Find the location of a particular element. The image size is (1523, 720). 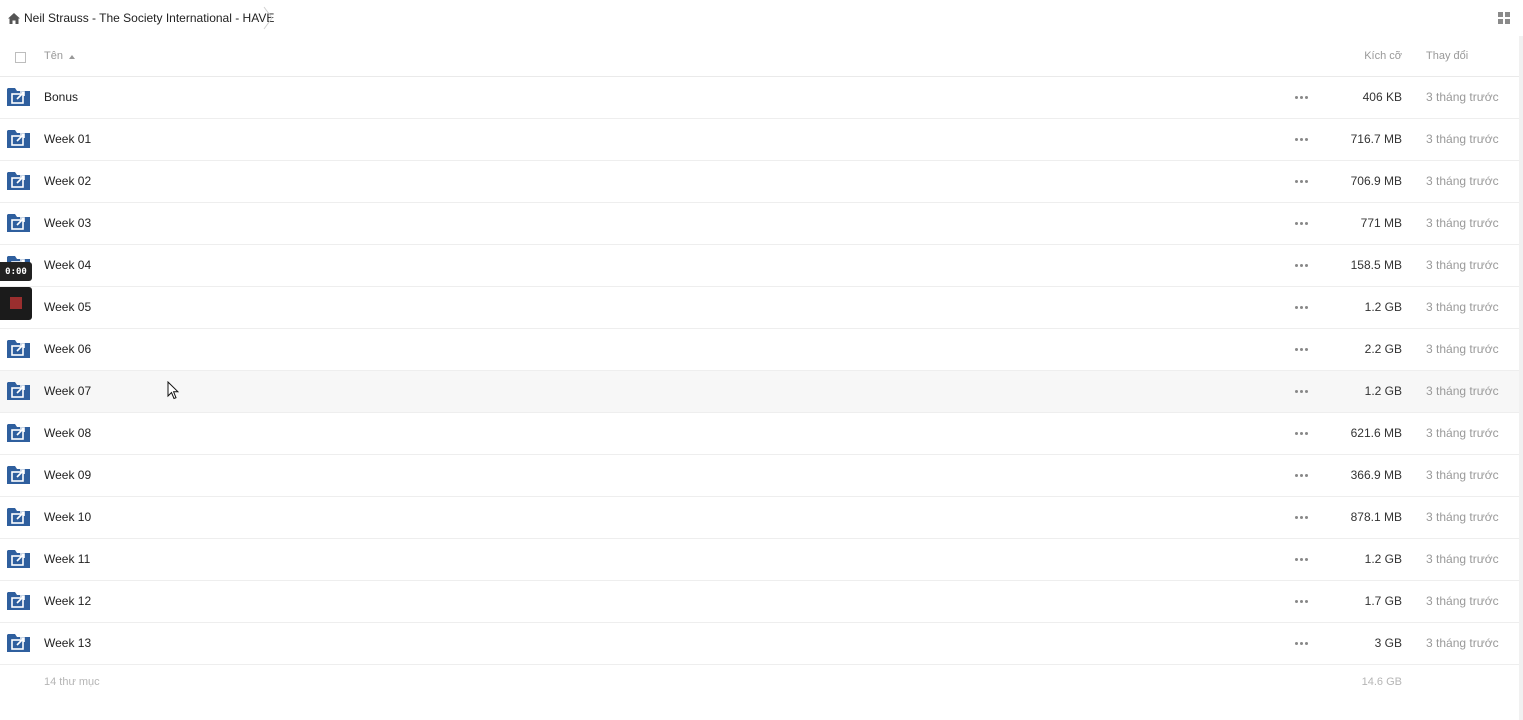

stop-recording-button is located at coordinates (16, 303).